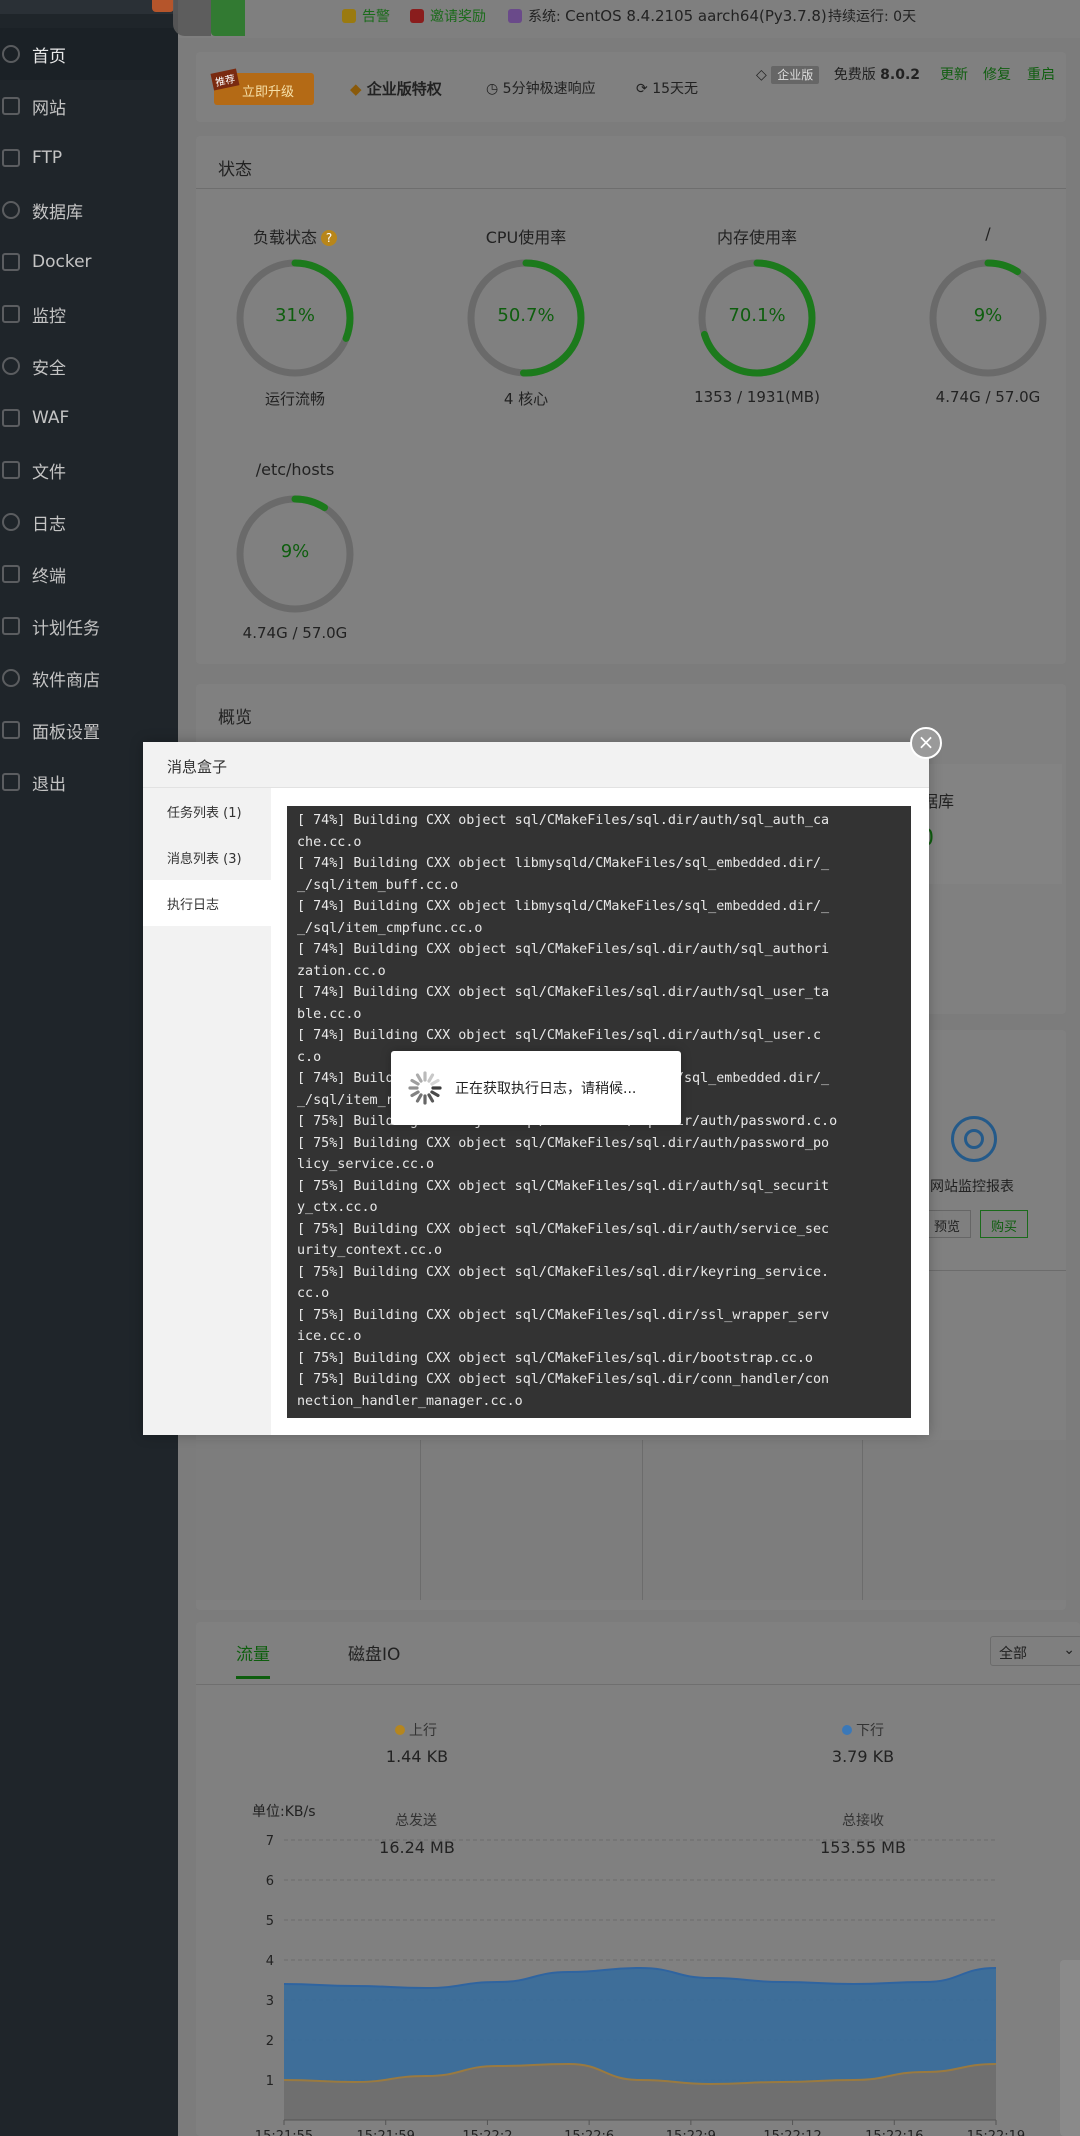 This screenshot has width=1080, height=2136. I want to click on sidebar-item-10: 终端, so click(89, 574).